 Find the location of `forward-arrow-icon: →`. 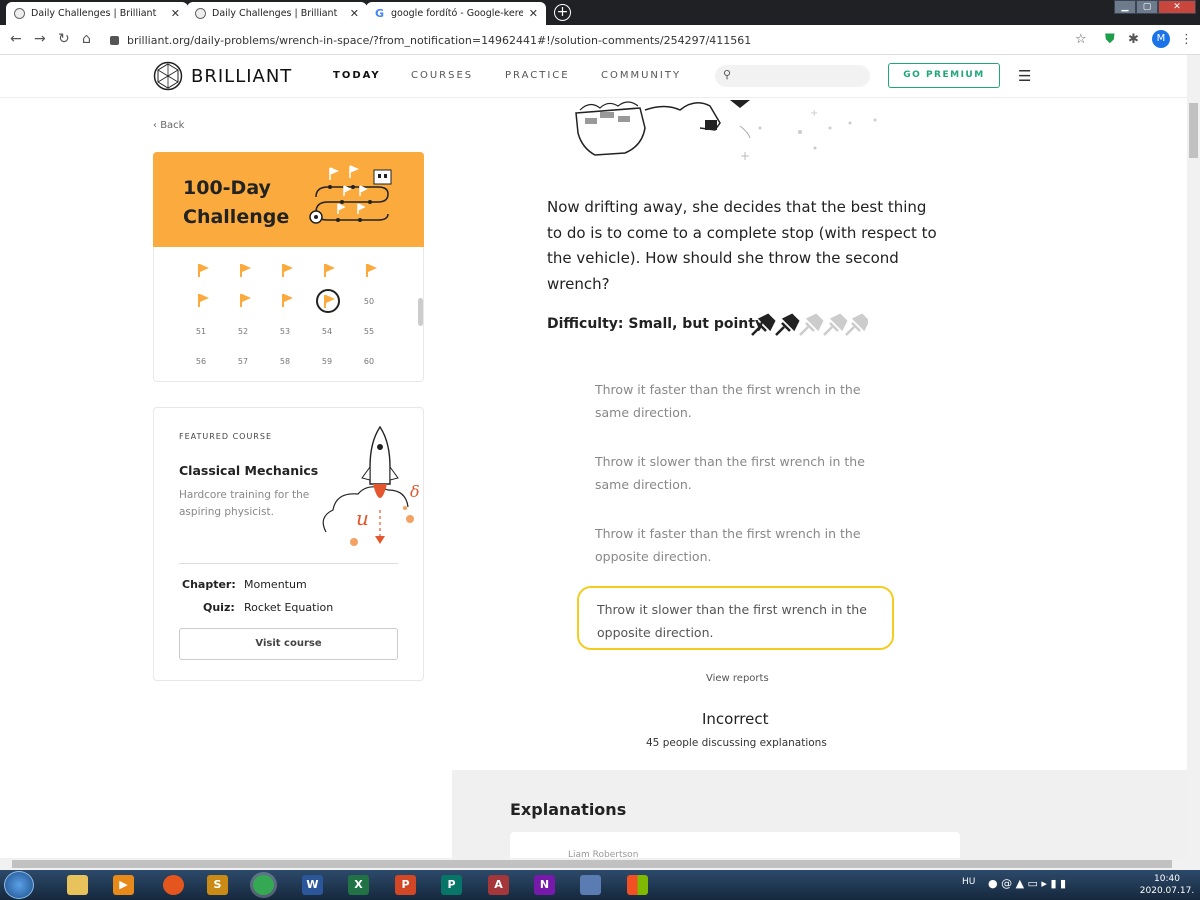

forward-arrow-icon: → is located at coordinates (40, 39).